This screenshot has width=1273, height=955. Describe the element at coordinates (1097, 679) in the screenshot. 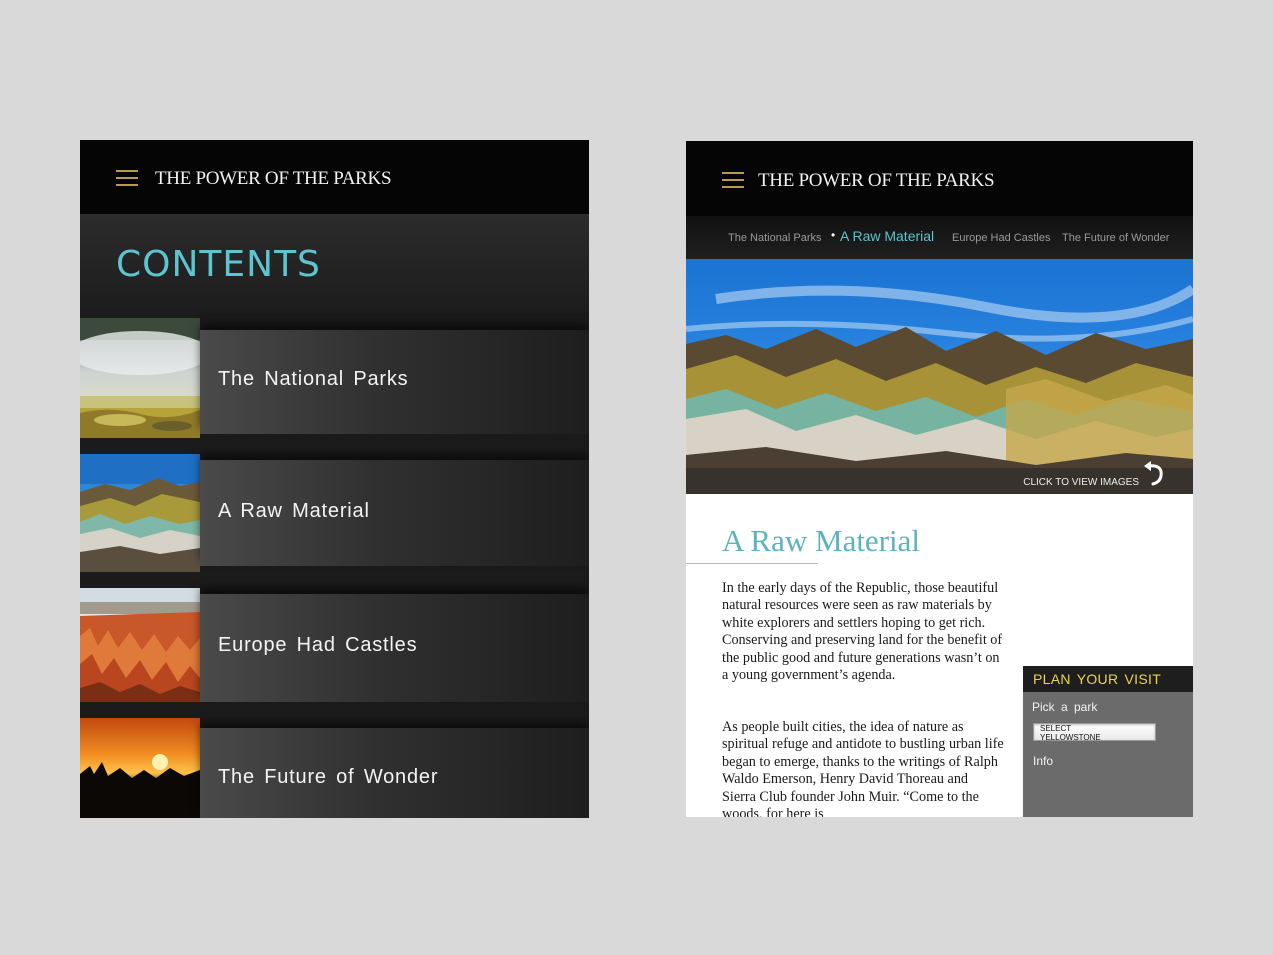

I see `plan-visit-title: PLAN YOUR VISIT` at that location.